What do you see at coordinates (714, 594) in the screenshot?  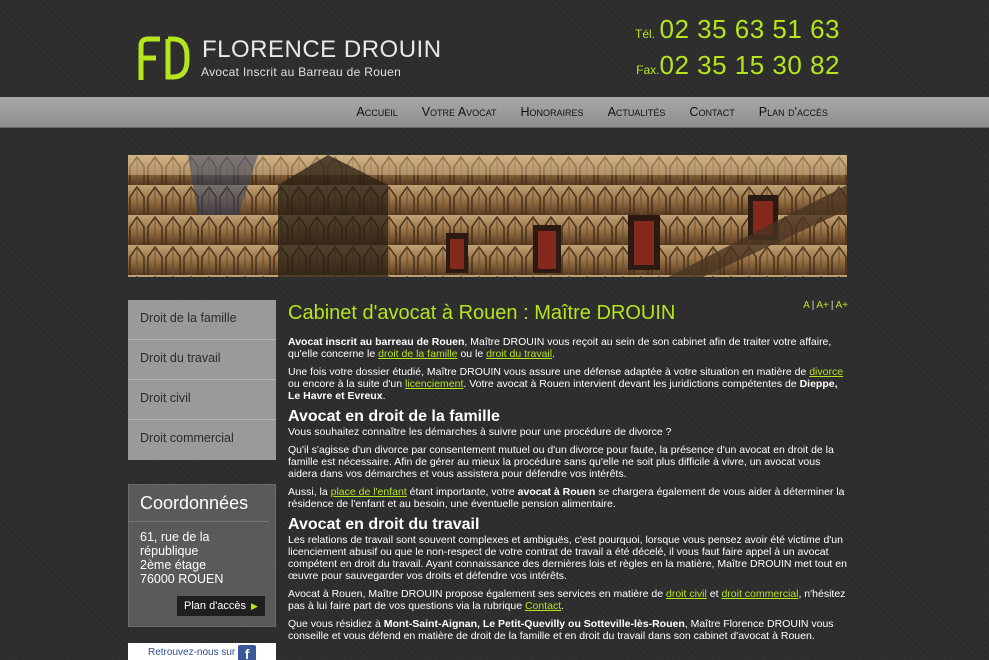 I see `text: et` at bounding box center [714, 594].